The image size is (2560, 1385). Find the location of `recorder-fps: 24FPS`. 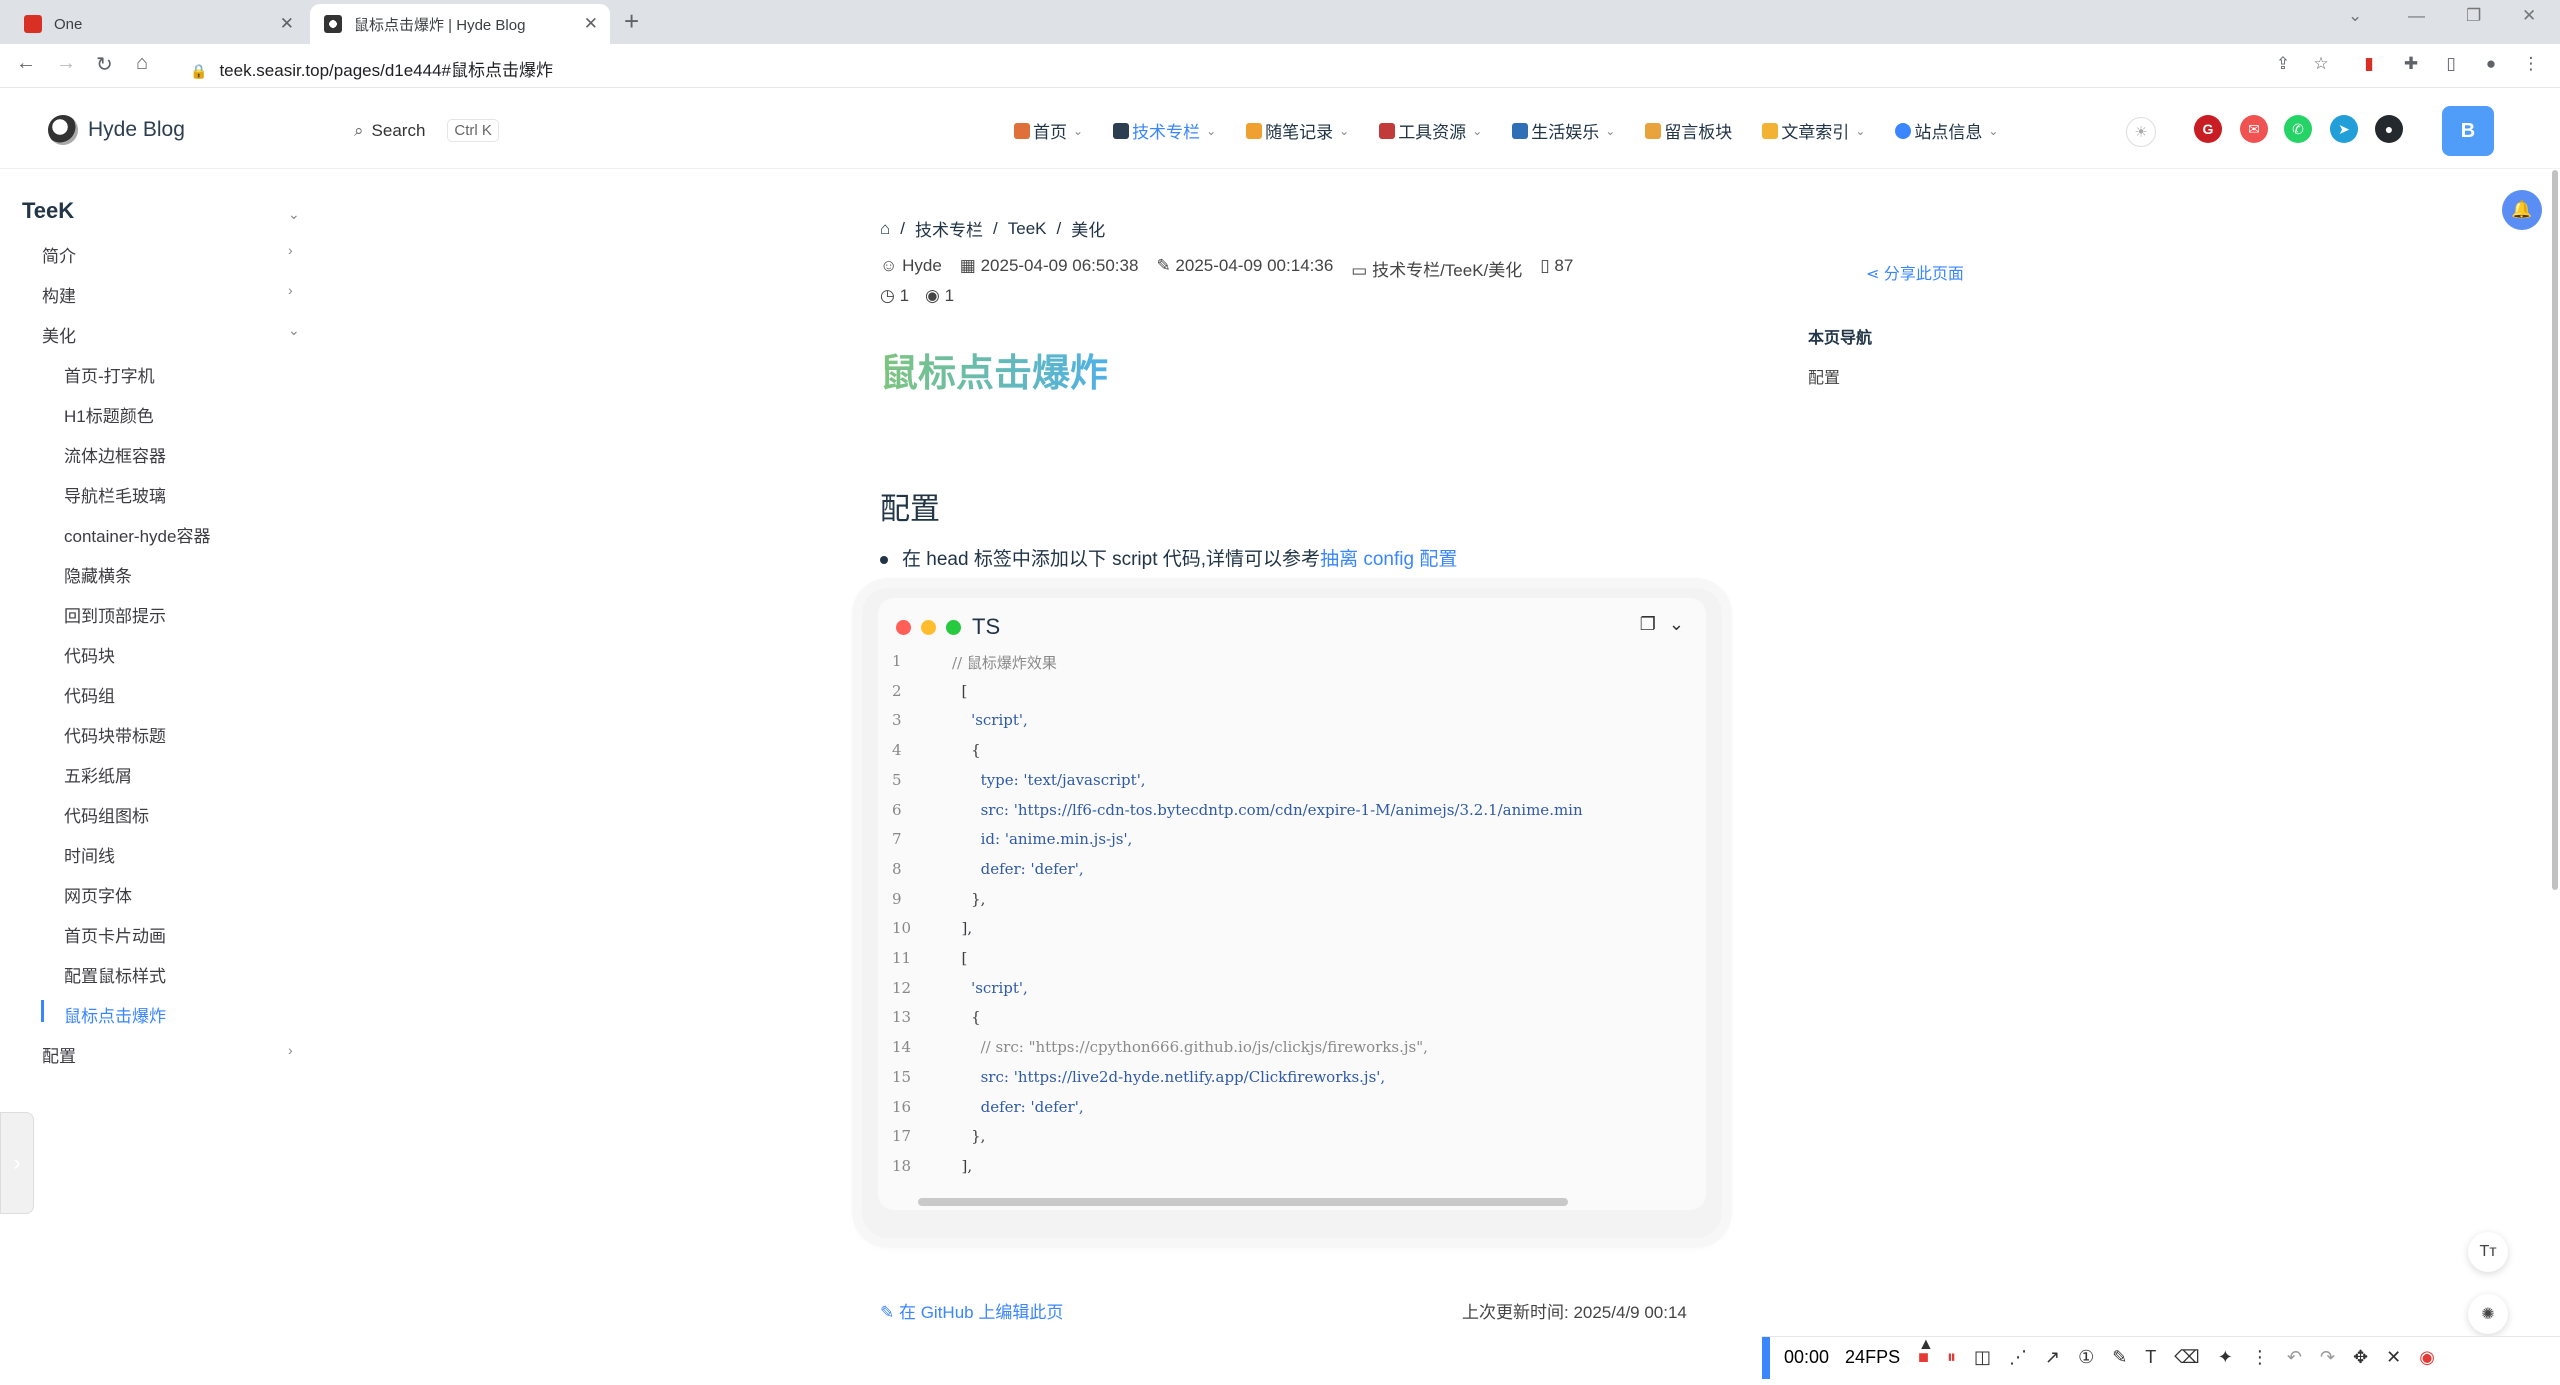

recorder-fps: 24FPS is located at coordinates (1872, 1357).